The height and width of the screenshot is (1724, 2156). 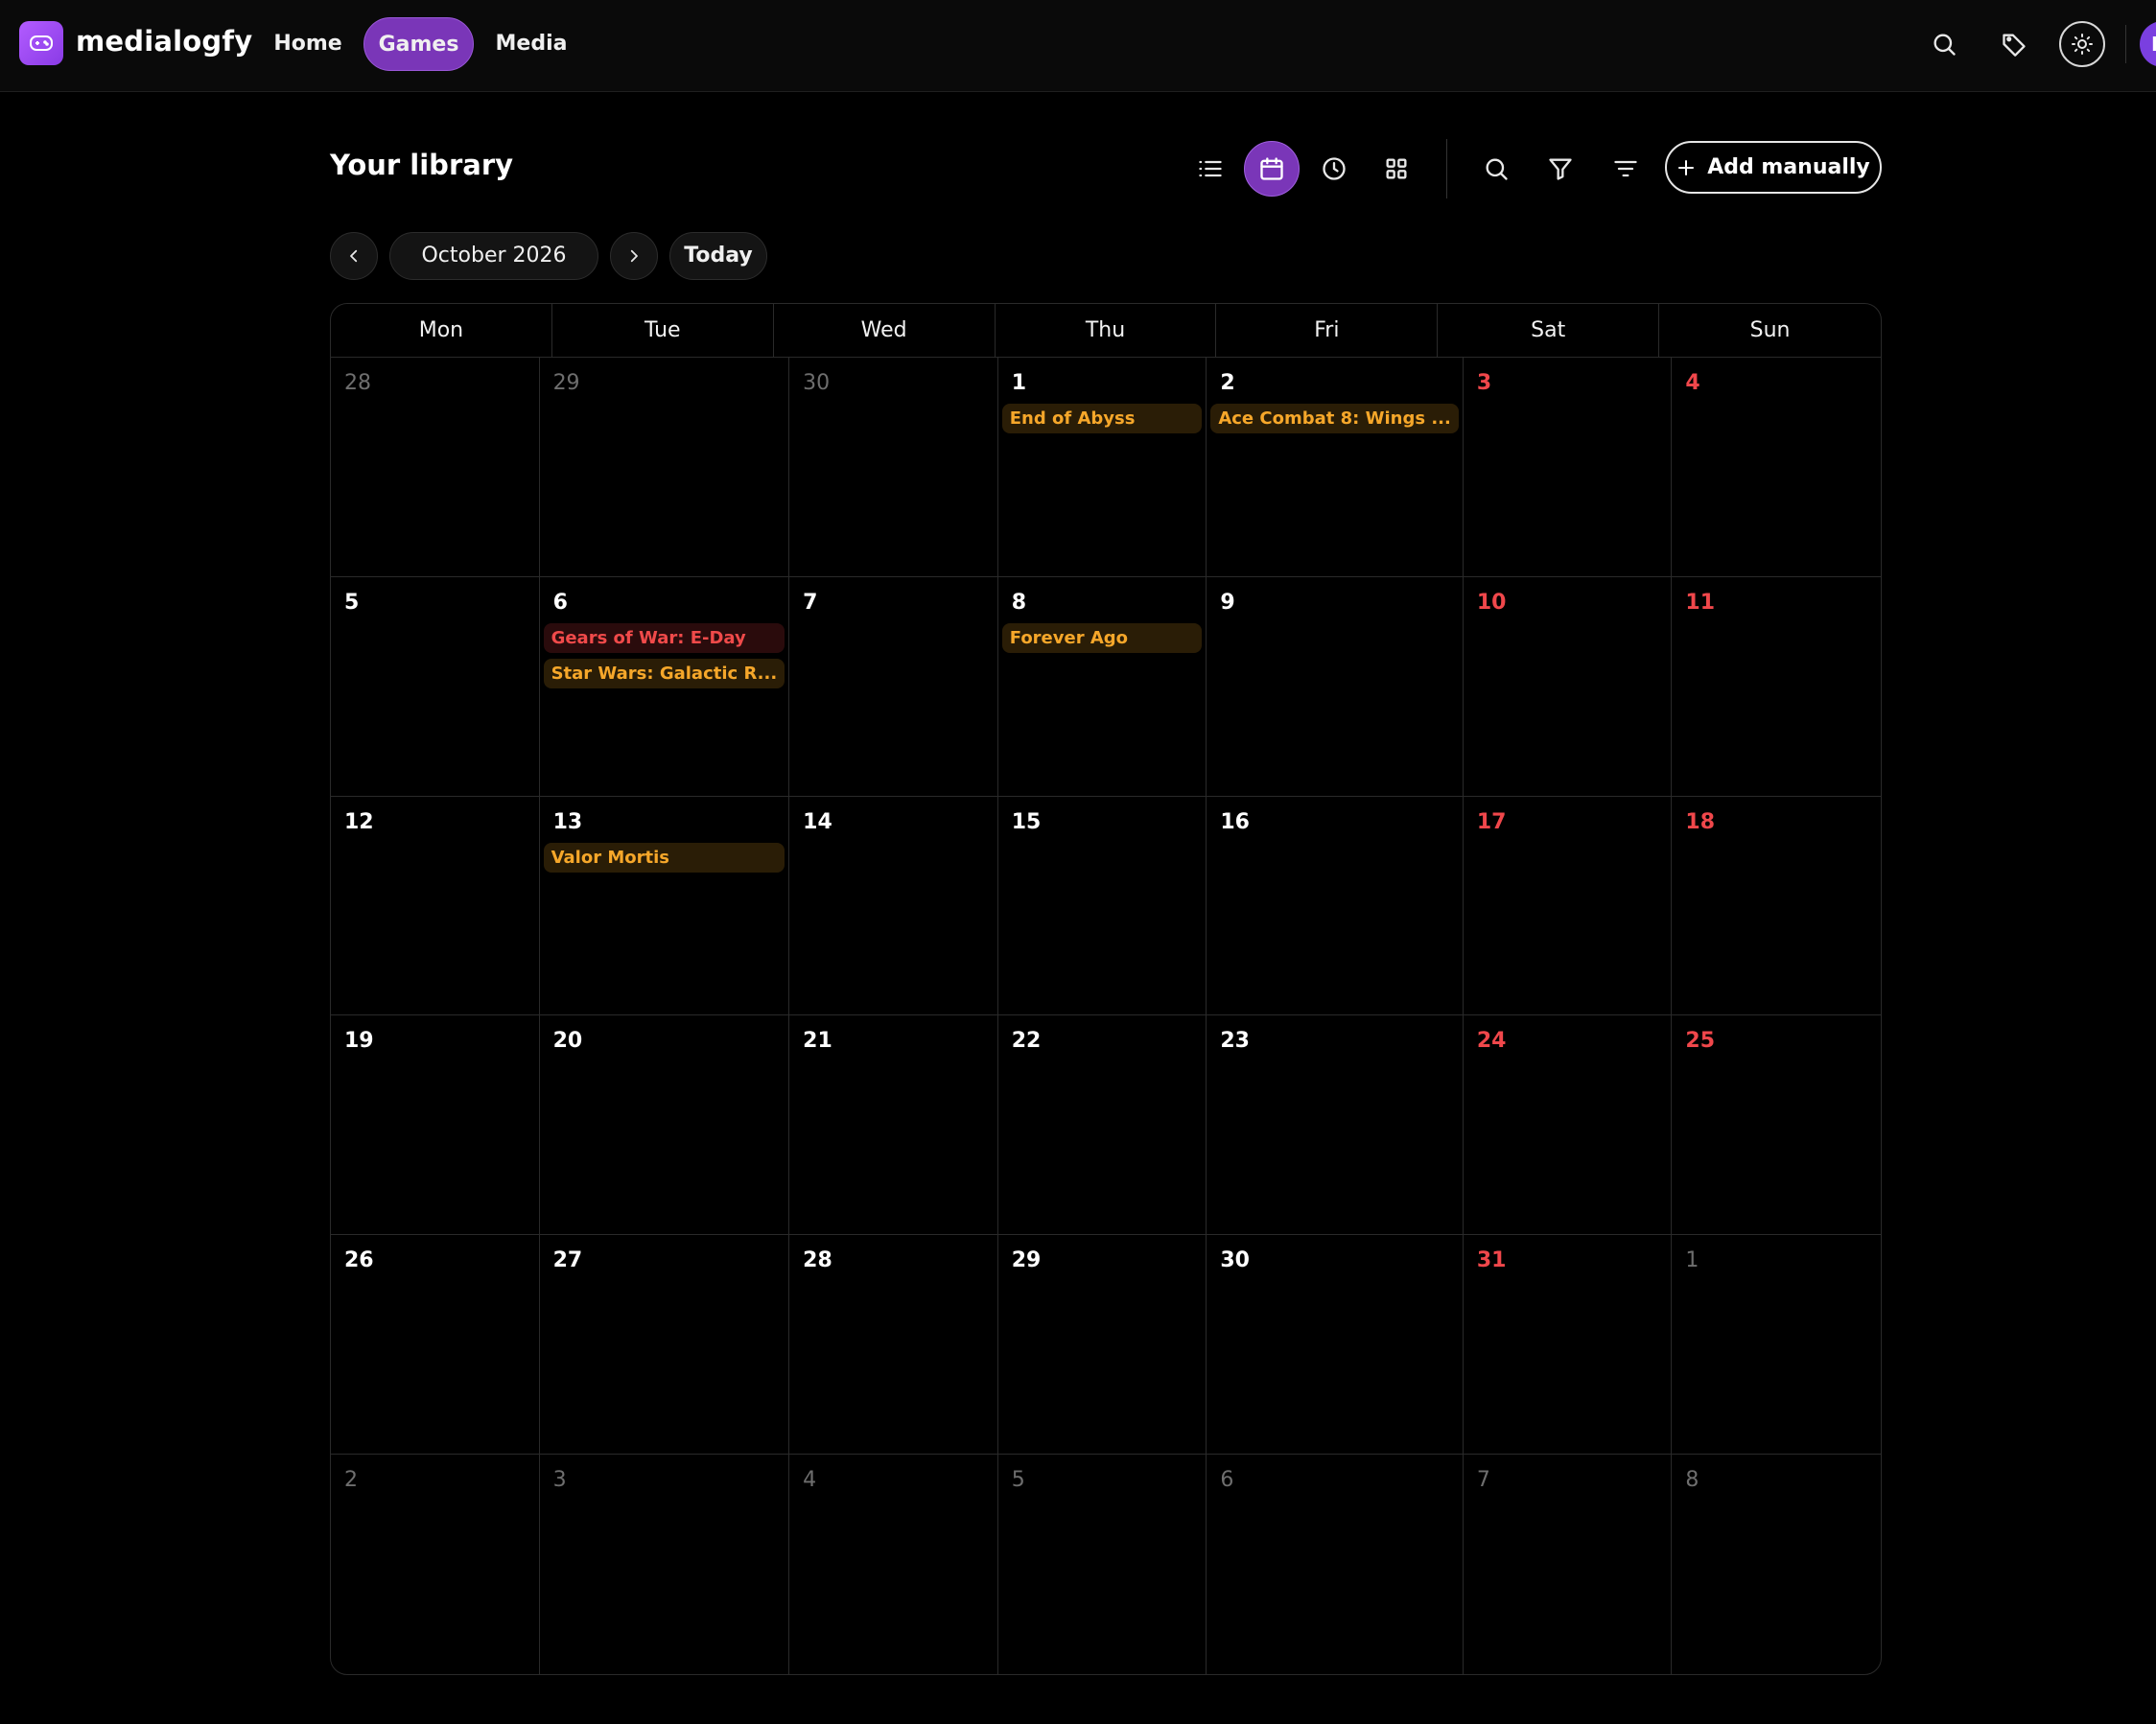 What do you see at coordinates (1272, 169) in the screenshot?
I see `calendar-view-icon` at bounding box center [1272, 169].